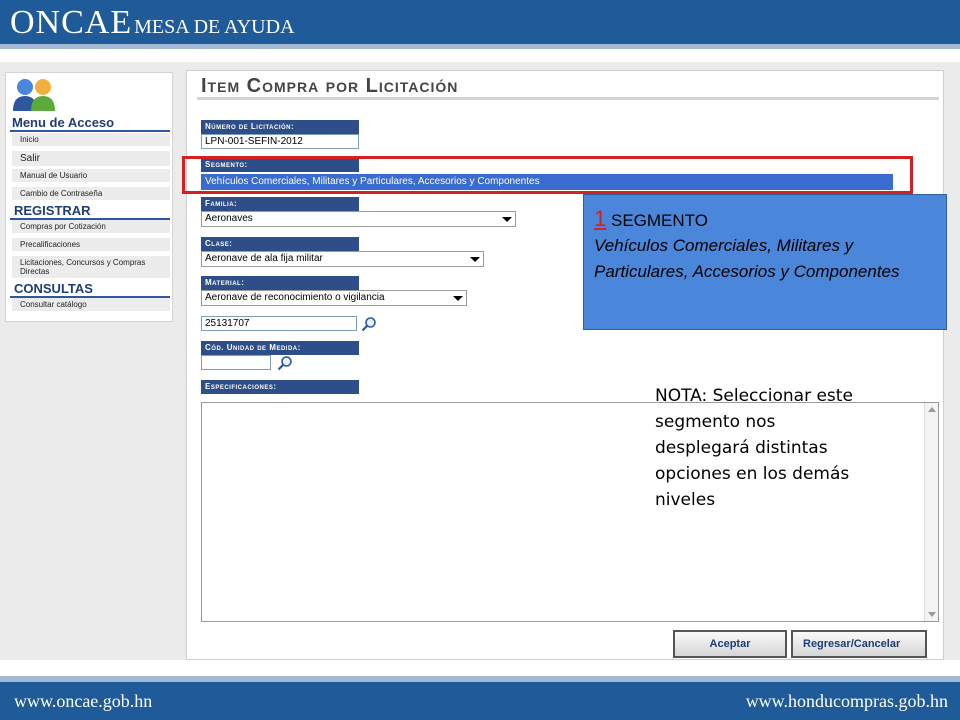 Image resolution: width=960 pixels, height=720 pixels. Describe the element at coordinates (280, 204) in the screenshot. I see `familia-label: Familia:` at that location.